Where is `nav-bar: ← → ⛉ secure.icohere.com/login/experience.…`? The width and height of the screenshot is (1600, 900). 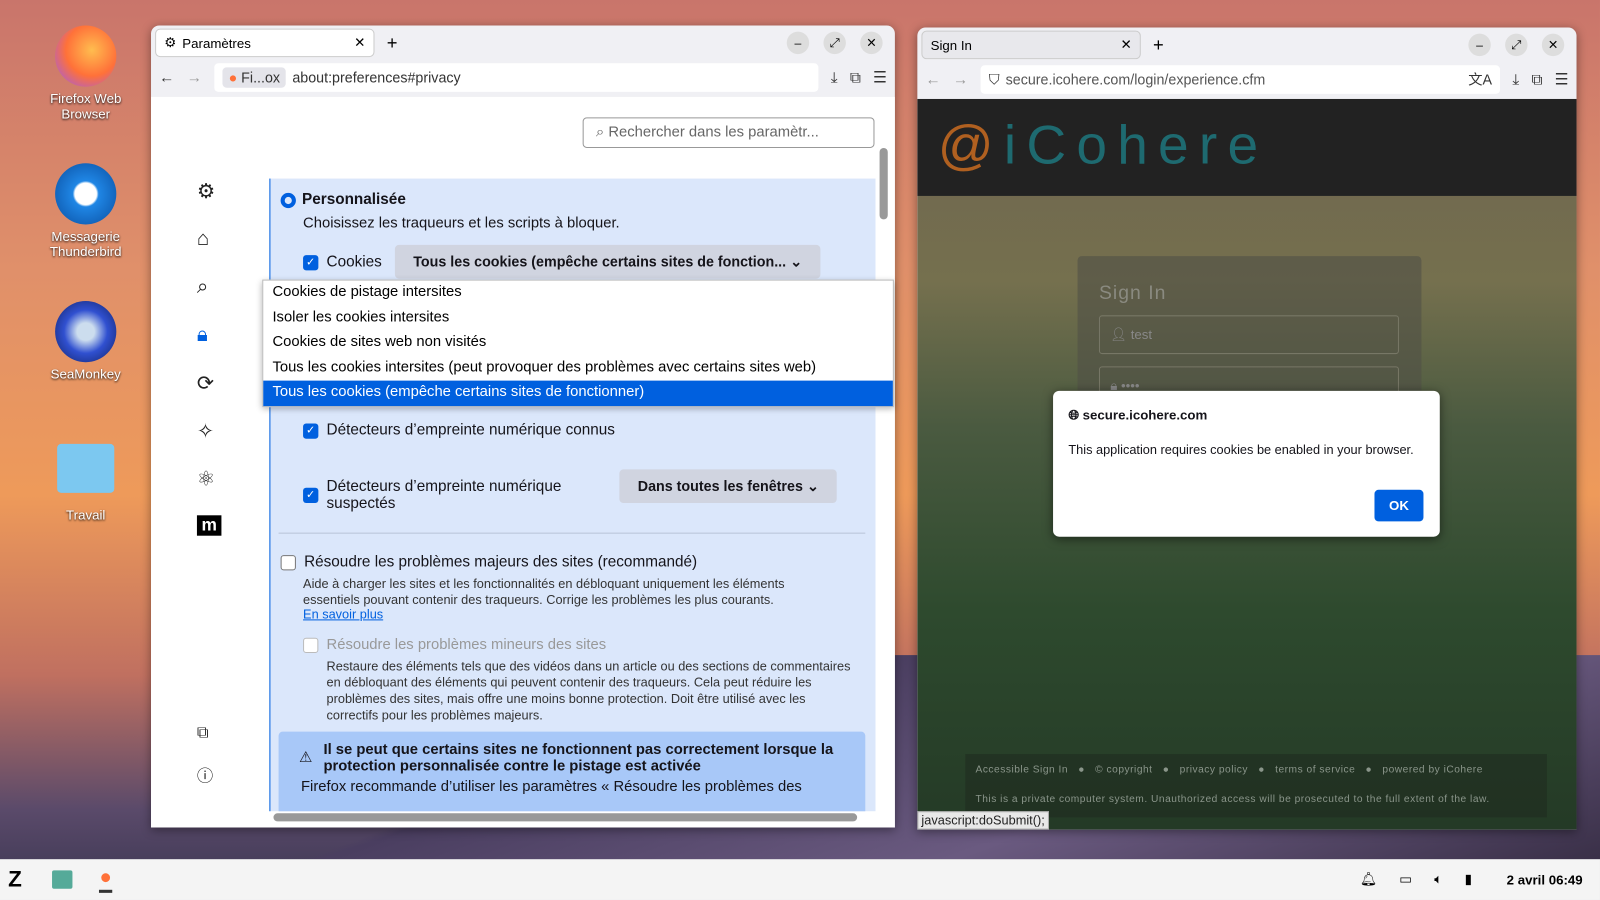
nav-bar: ← → ⛉ secure.icohere.com/login/experience.… is located at coordinates (1246, 79).